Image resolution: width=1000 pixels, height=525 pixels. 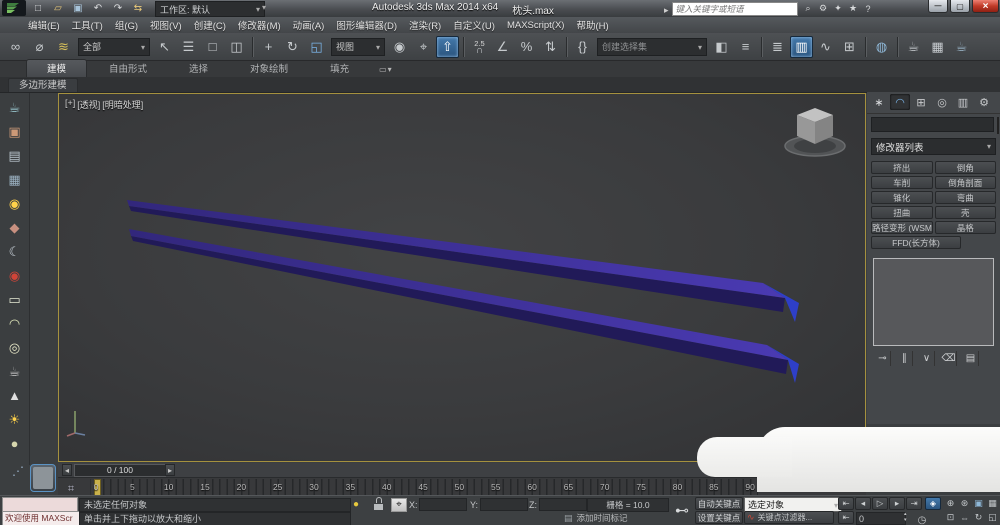 I want to click on menu-item: 动画(A), so click(x=309, y=25).